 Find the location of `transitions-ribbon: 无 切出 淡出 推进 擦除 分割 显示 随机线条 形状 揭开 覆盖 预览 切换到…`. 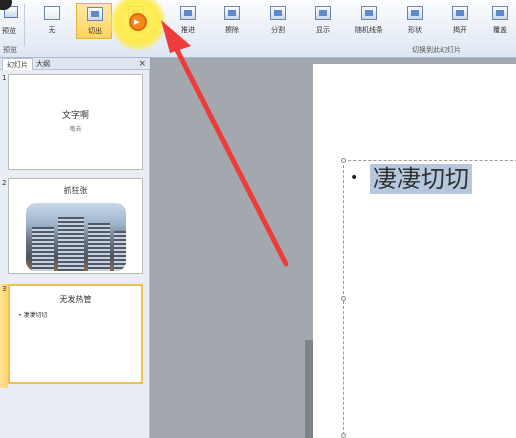

transitions-ribbon: 无 切出 淡出 推进 擦除 分割 显示 随机线条 形状 揭开 覆盖 预览 切换到… is located at coordinates (258, 29).